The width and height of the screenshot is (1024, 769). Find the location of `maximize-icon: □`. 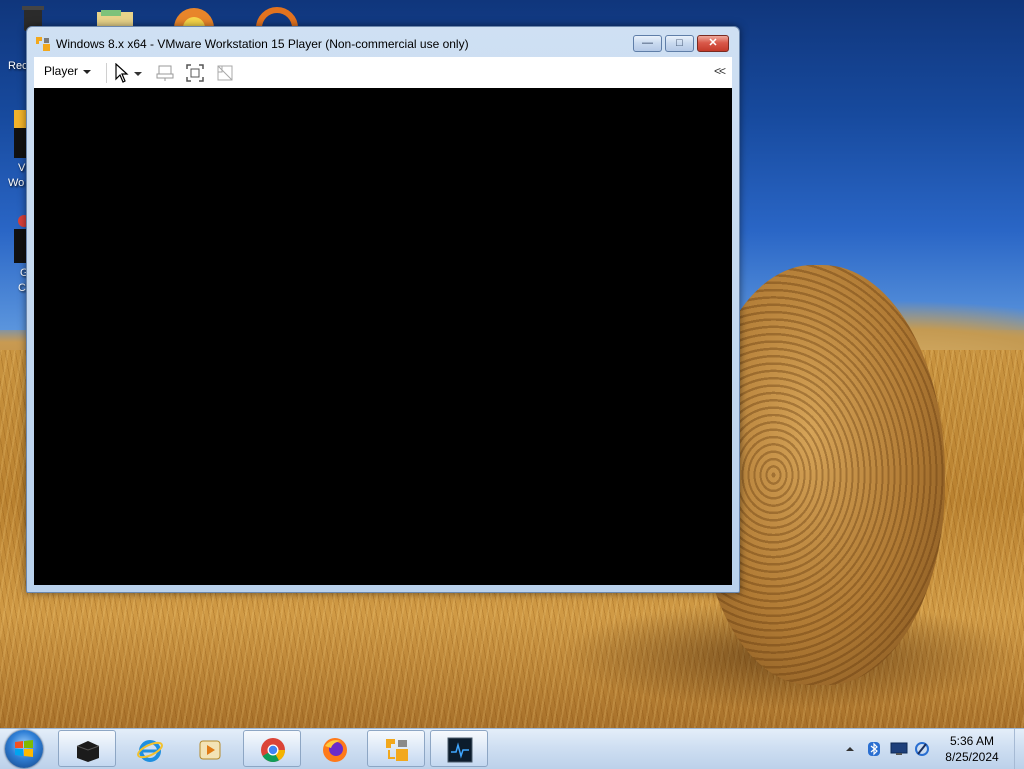

maximize-icon: □ is located at coordinates (679, 43).